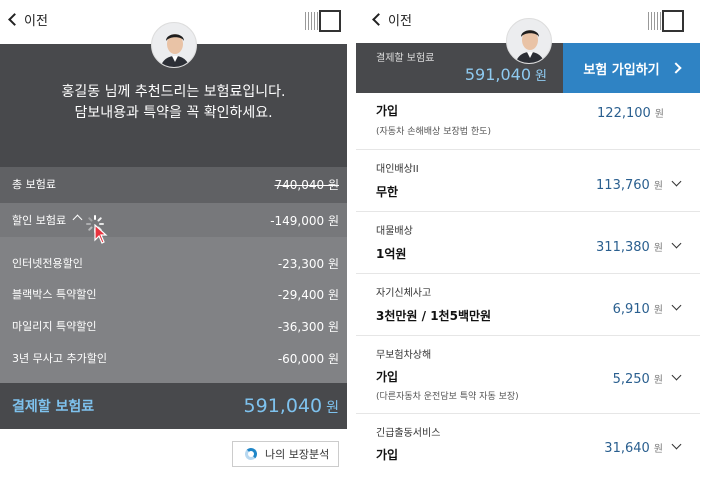 This screenshot has width=704, height=490. What do you see at coordinates (251, 454) in the screenshot?
I see `donut-chart-icon` at bounding box center [251, 454].